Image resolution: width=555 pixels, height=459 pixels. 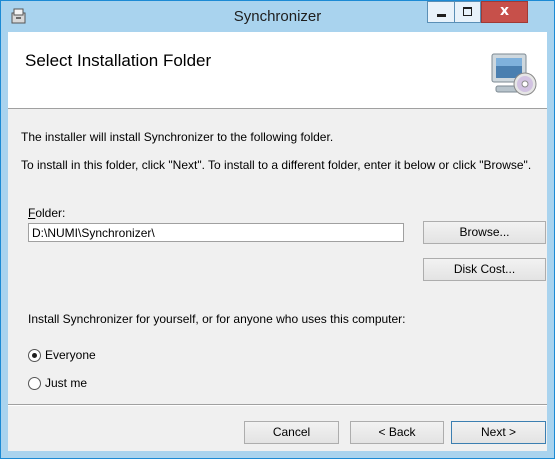 I want to click on page-title: Select Installation Folder, so click(x=118, y=60).